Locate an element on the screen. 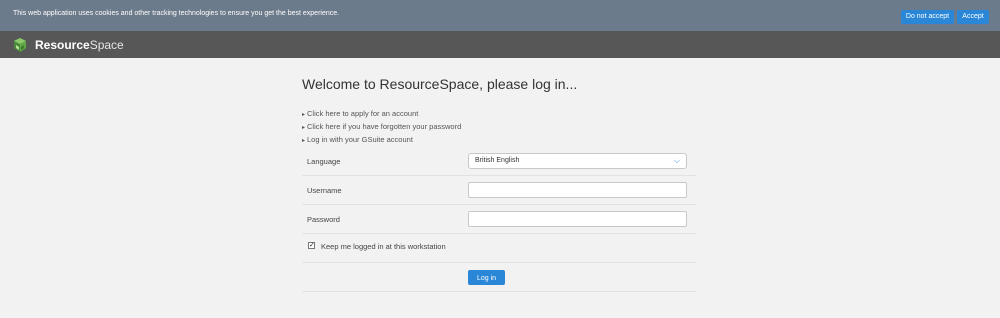  keep-logged-in-row: ✓ Keep me logged in at this workstation is located at coordinates (499, 248).